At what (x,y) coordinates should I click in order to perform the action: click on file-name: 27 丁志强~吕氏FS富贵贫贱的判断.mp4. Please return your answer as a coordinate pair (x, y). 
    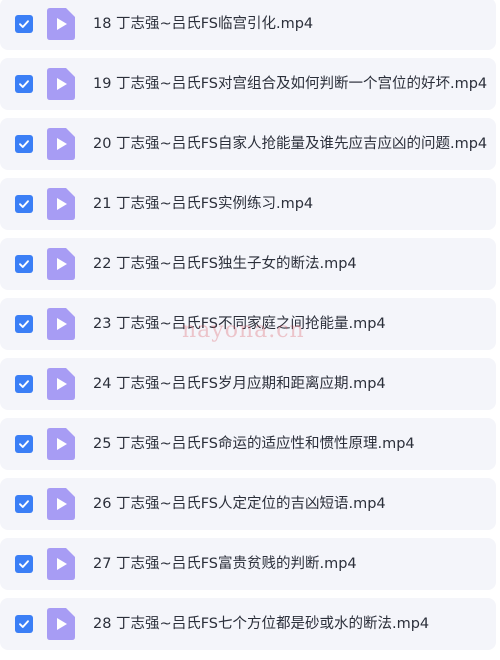
    Looking at the image, I should click on (225, 564).